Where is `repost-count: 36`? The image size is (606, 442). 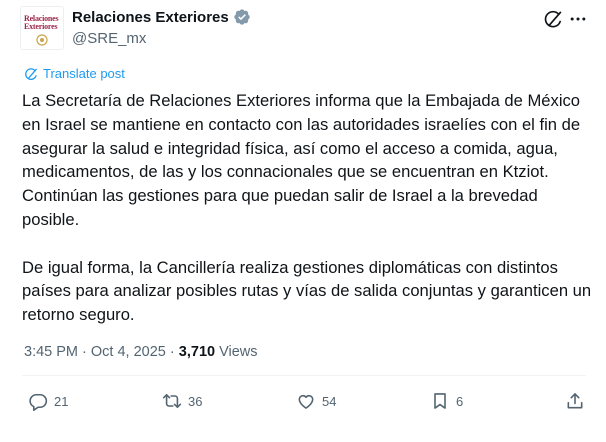
repost-count: 36 is located at coordinates (195, 401).